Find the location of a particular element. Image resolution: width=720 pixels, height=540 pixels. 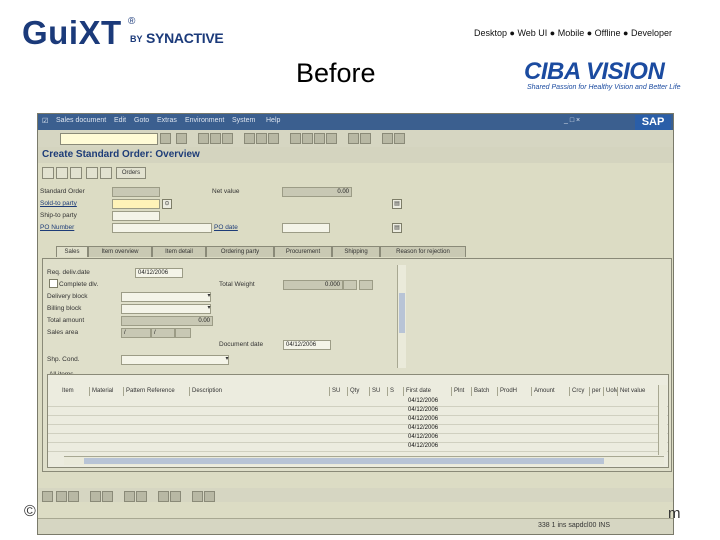

ship-to-label: Ship-to party is located at coordinates (58, 215).